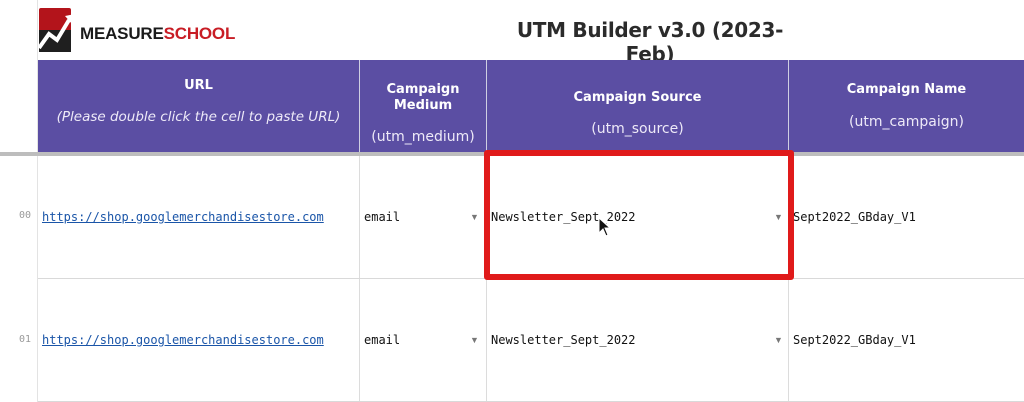  I want to click on row-number: 00, so click(25, 215).